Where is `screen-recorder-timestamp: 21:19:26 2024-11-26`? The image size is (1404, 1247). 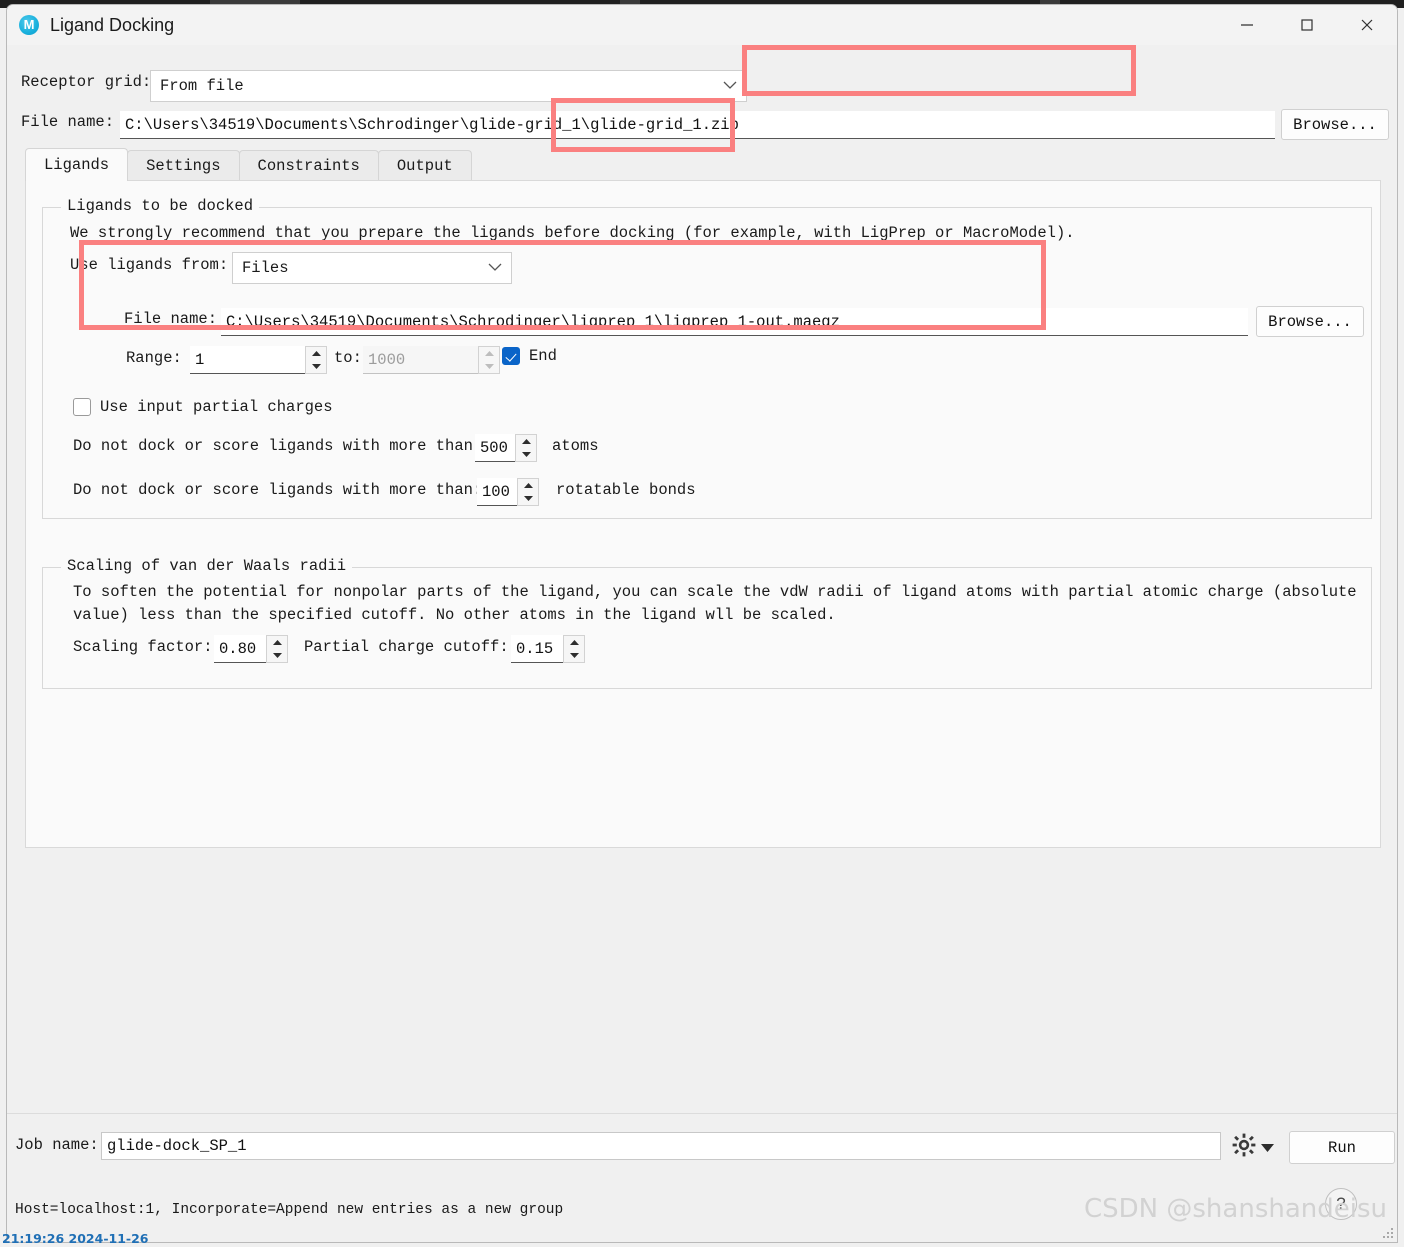
screen-recorder-timestamp: 21:19:26 2024-11-26 is located at coordinates (75, 1238).